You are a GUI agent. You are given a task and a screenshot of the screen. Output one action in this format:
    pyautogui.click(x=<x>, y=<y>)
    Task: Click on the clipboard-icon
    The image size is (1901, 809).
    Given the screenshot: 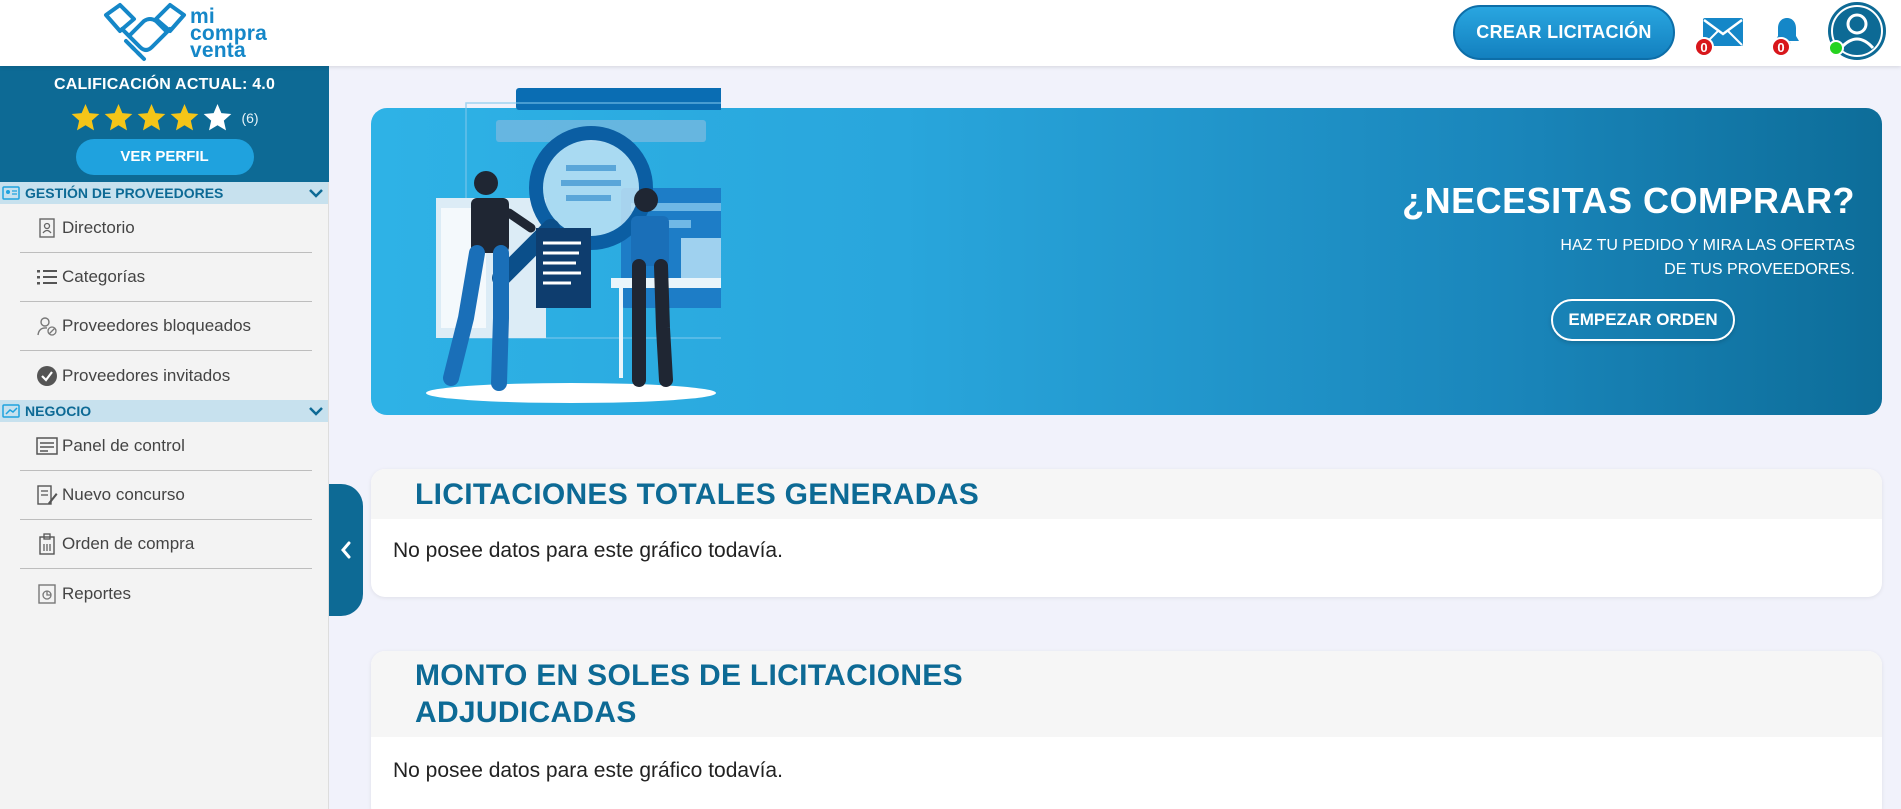 What is the action you would take?
    pyautogui.click(x=47, y=544)
    